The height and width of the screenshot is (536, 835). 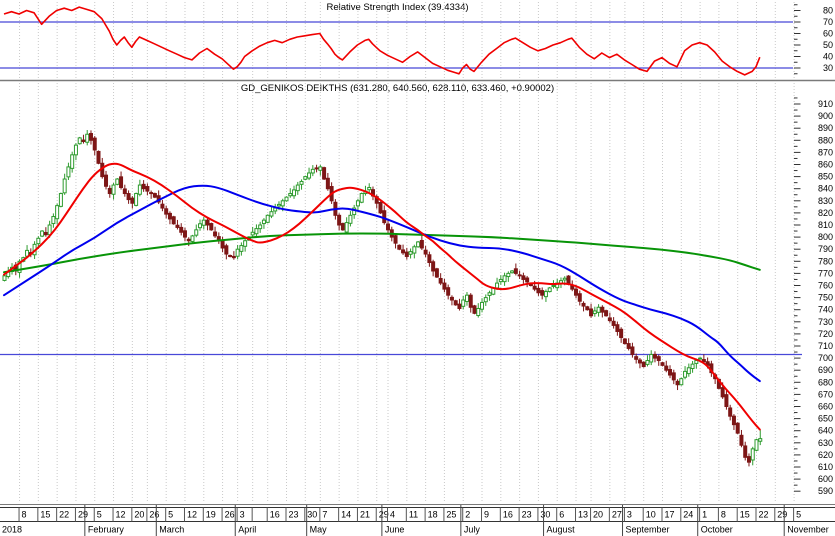 I want to click on svg-text: 80, so click(x=828, y=11).